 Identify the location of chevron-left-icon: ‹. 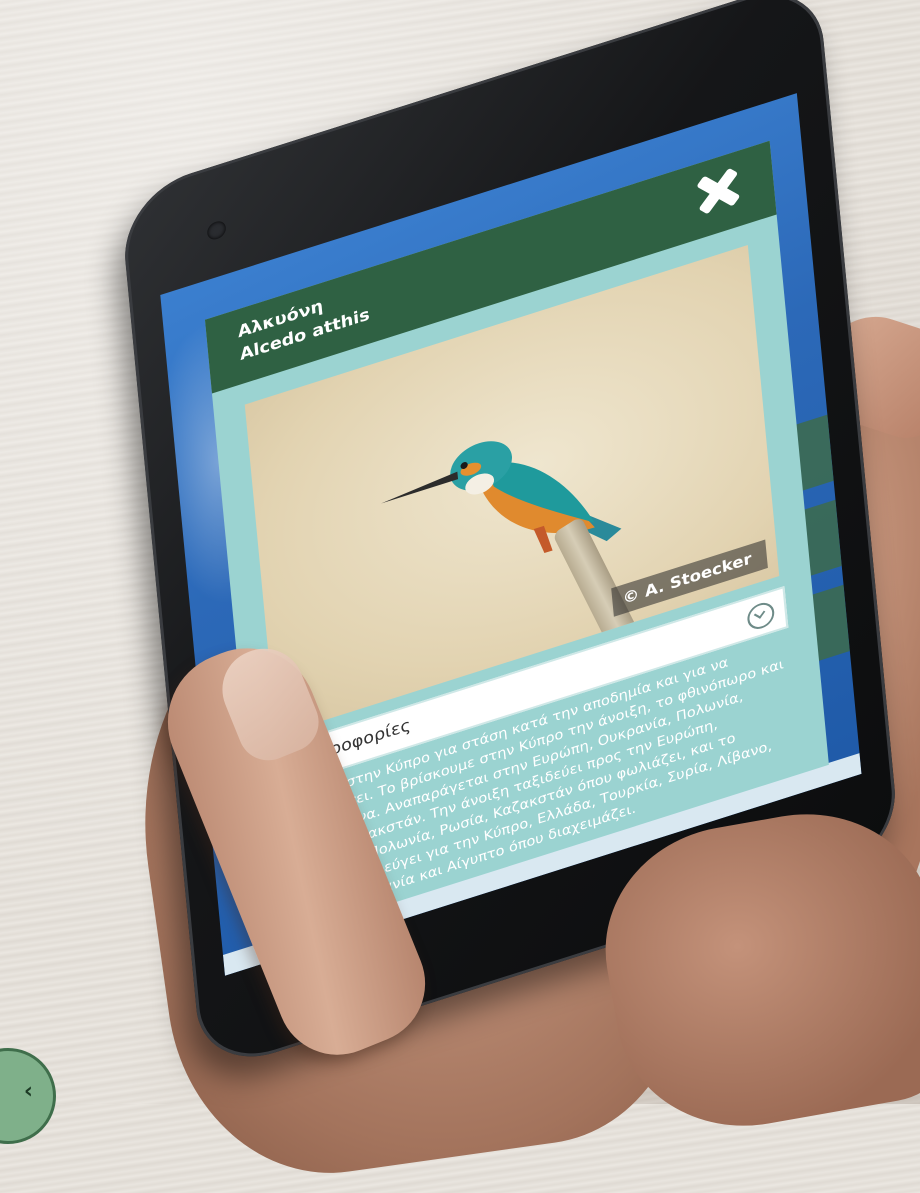
(28, 1091).